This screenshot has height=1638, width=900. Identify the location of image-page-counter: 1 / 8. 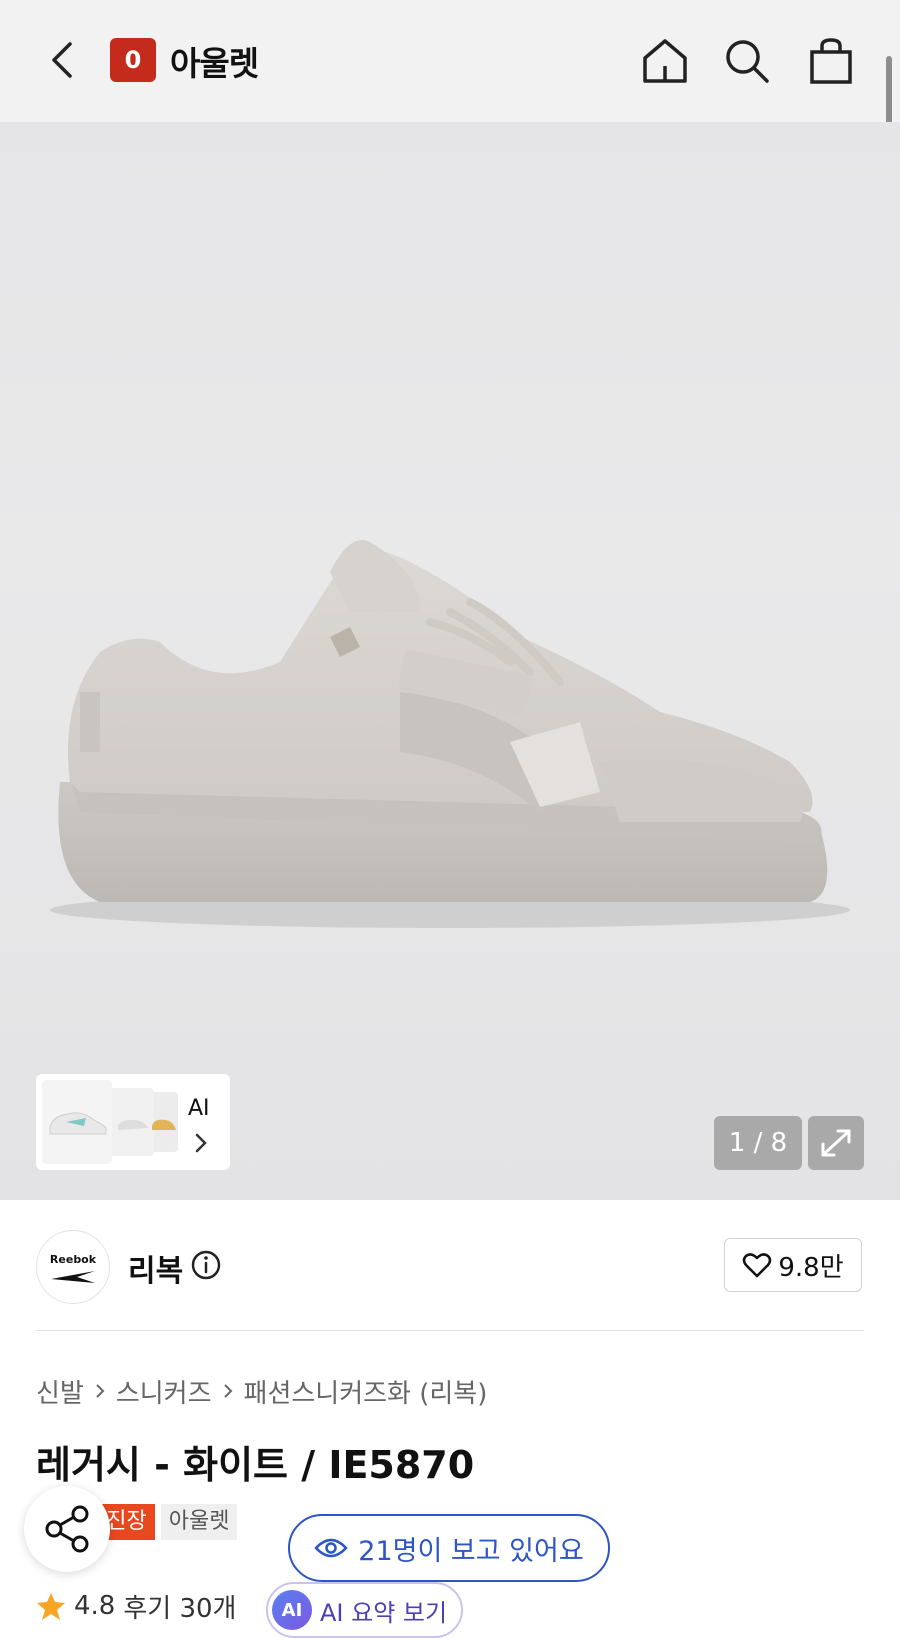
(758, 1143).